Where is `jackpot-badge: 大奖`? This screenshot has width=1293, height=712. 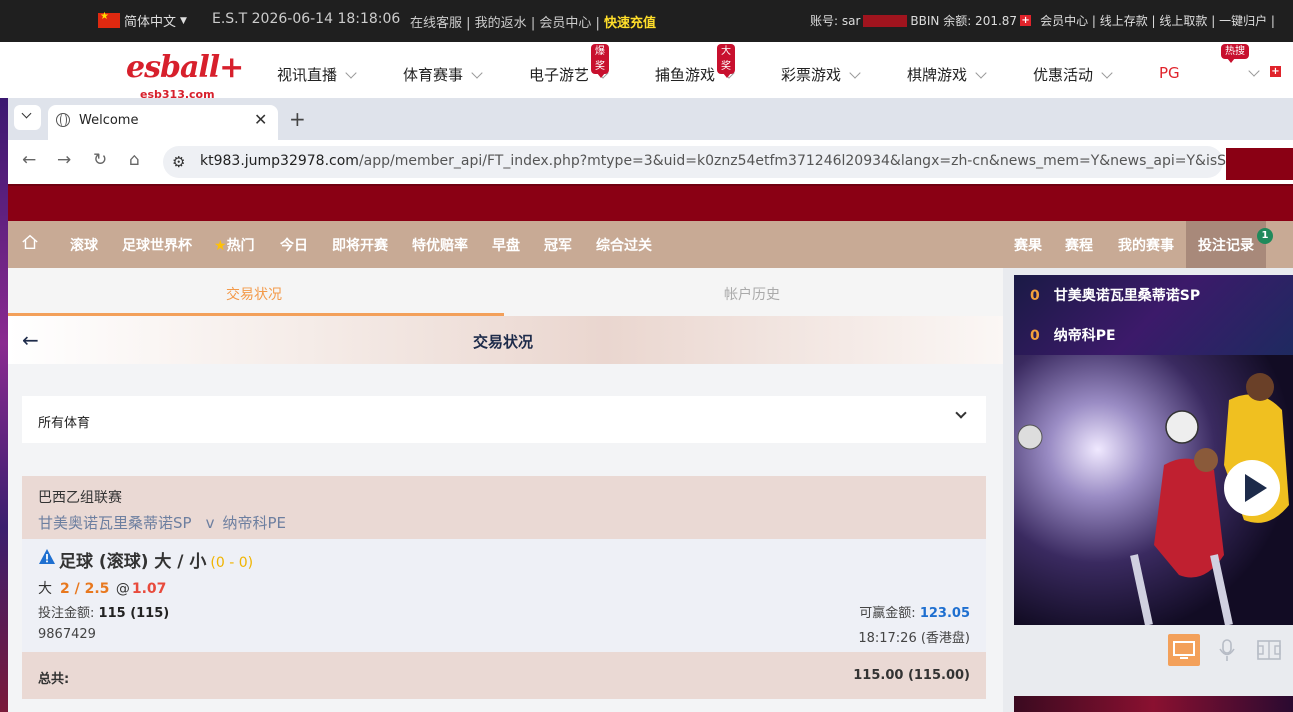 jackpot-badge: 大奖 is located at coordinates (726, 61).